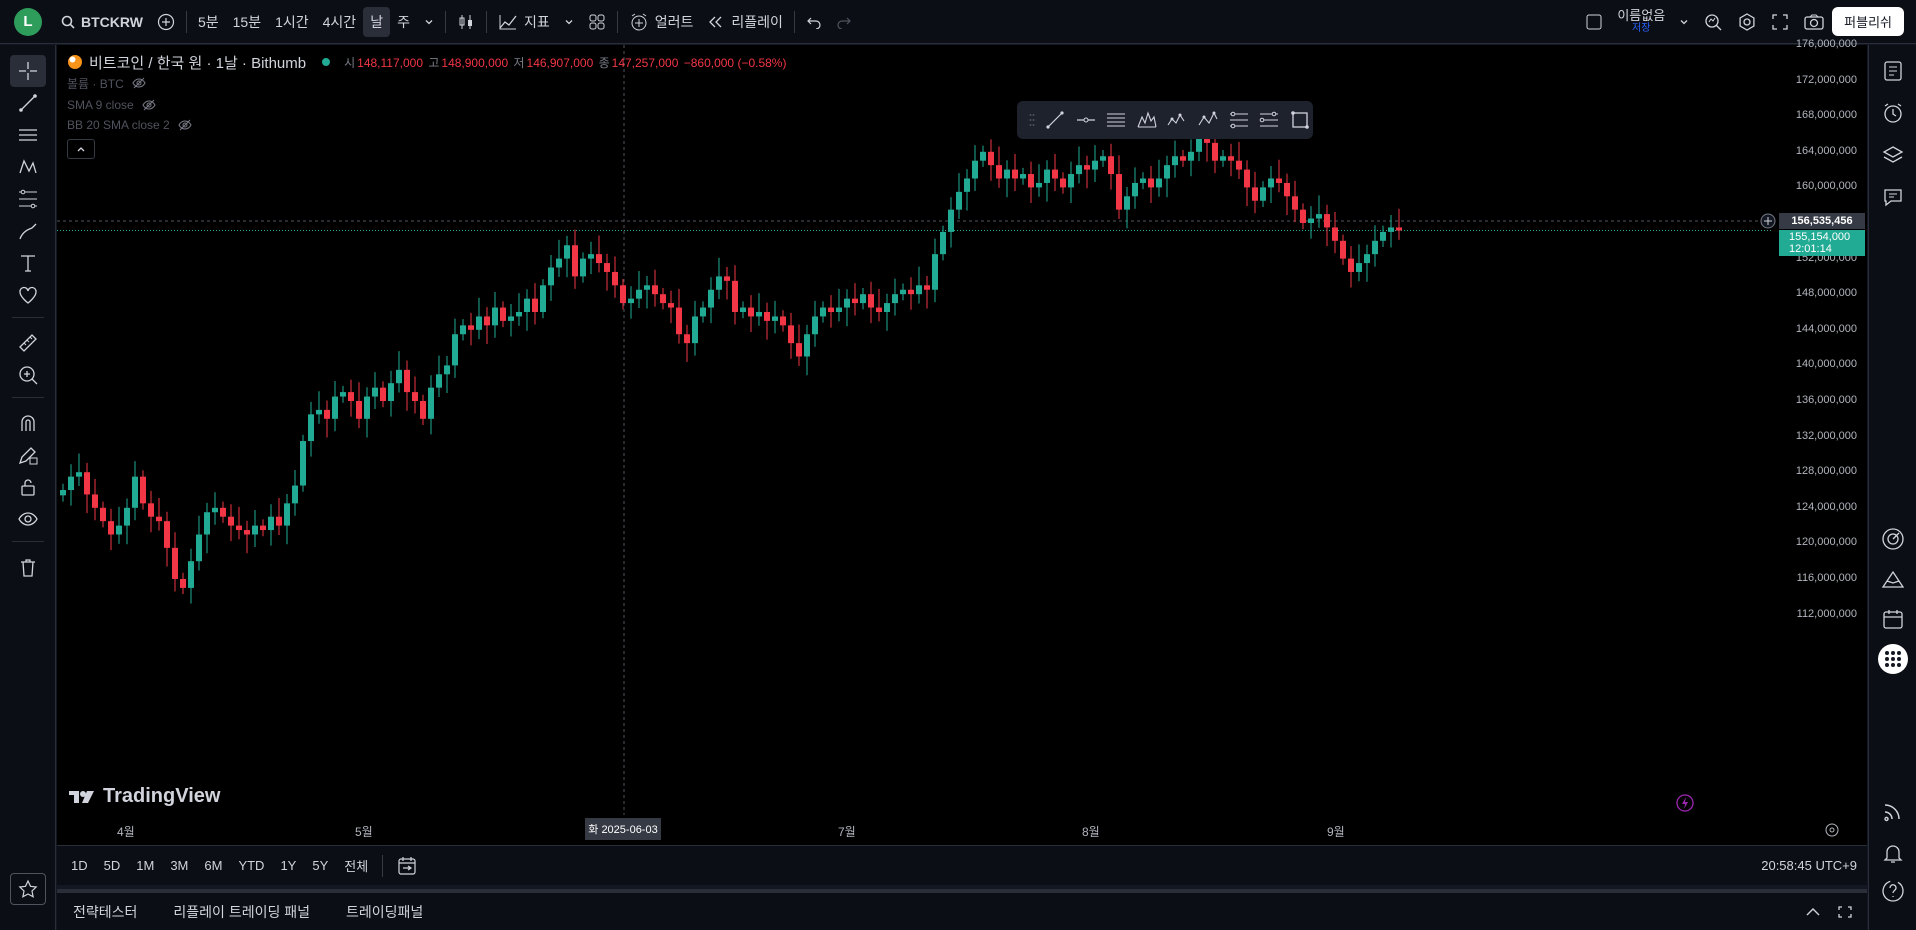  What do you see at coordinates (427, 105) in the screenshot?
I see `indicator-sma: SMA 9 close` at bounding box center [427, 105].